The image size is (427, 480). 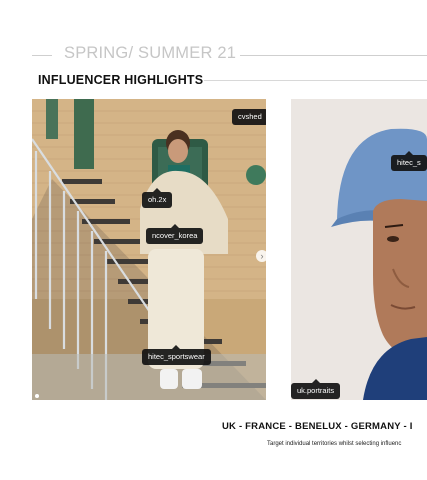 I want to click on photo-tag-oh2x: oh.2x, so click(x=157, y=198).